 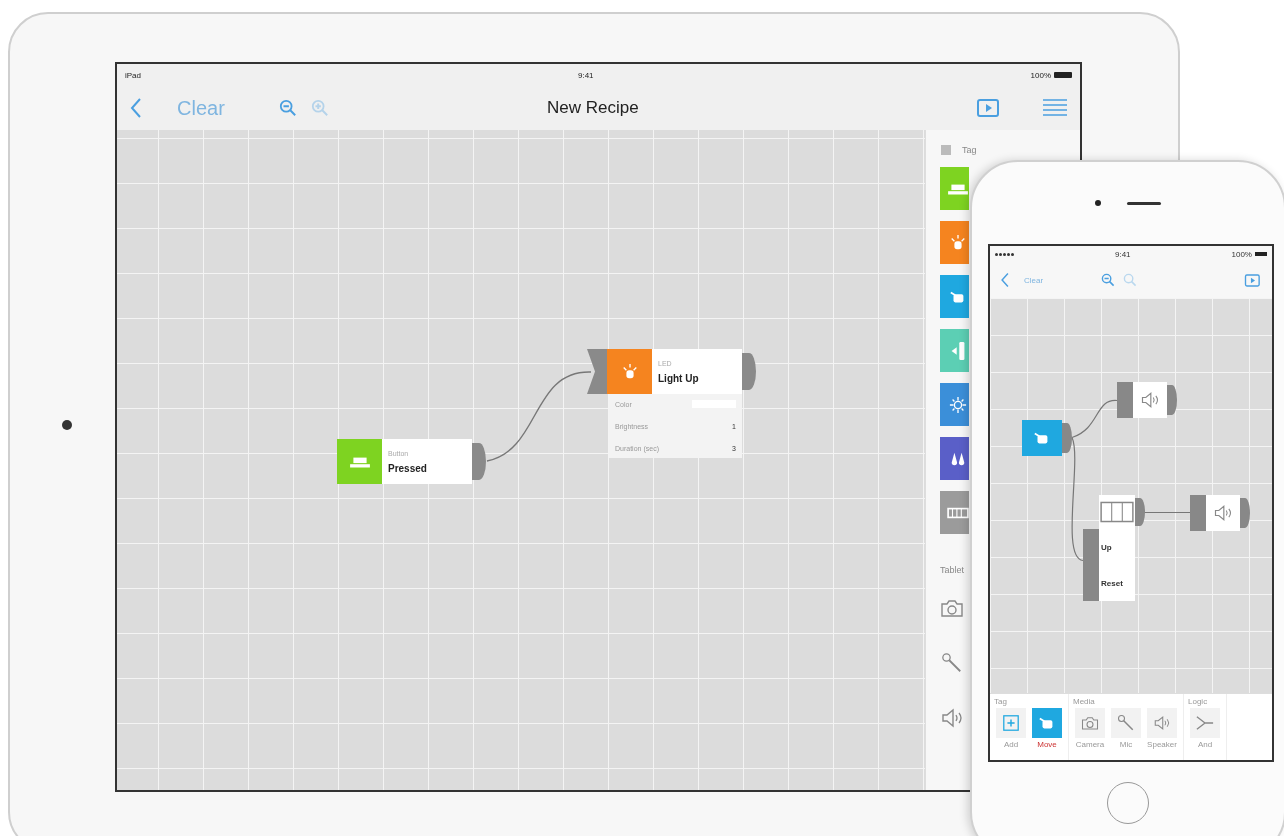 I want to click on plus-icon, so click(x=1011, y=723).